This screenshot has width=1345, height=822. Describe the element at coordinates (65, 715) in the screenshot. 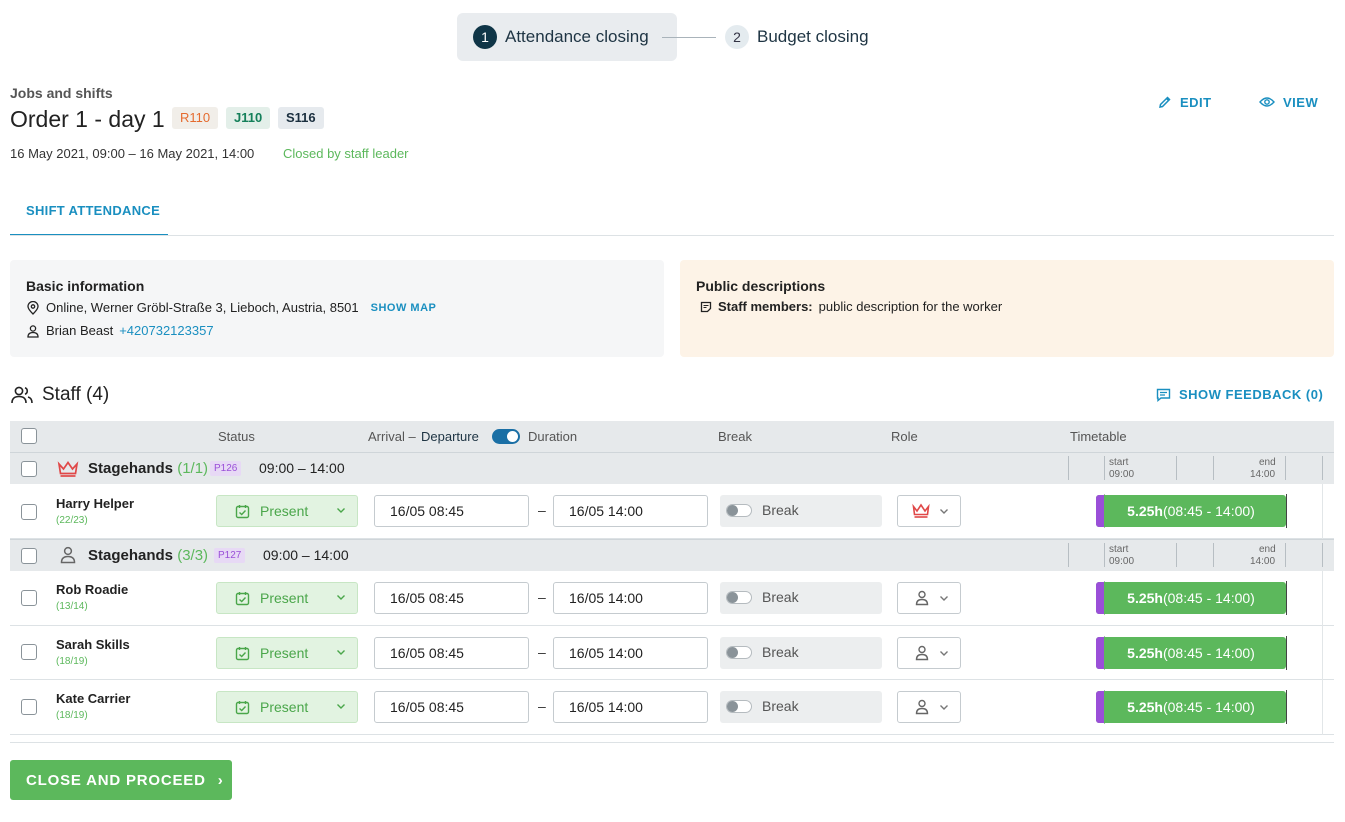

I see `count-done: 18` at that location.